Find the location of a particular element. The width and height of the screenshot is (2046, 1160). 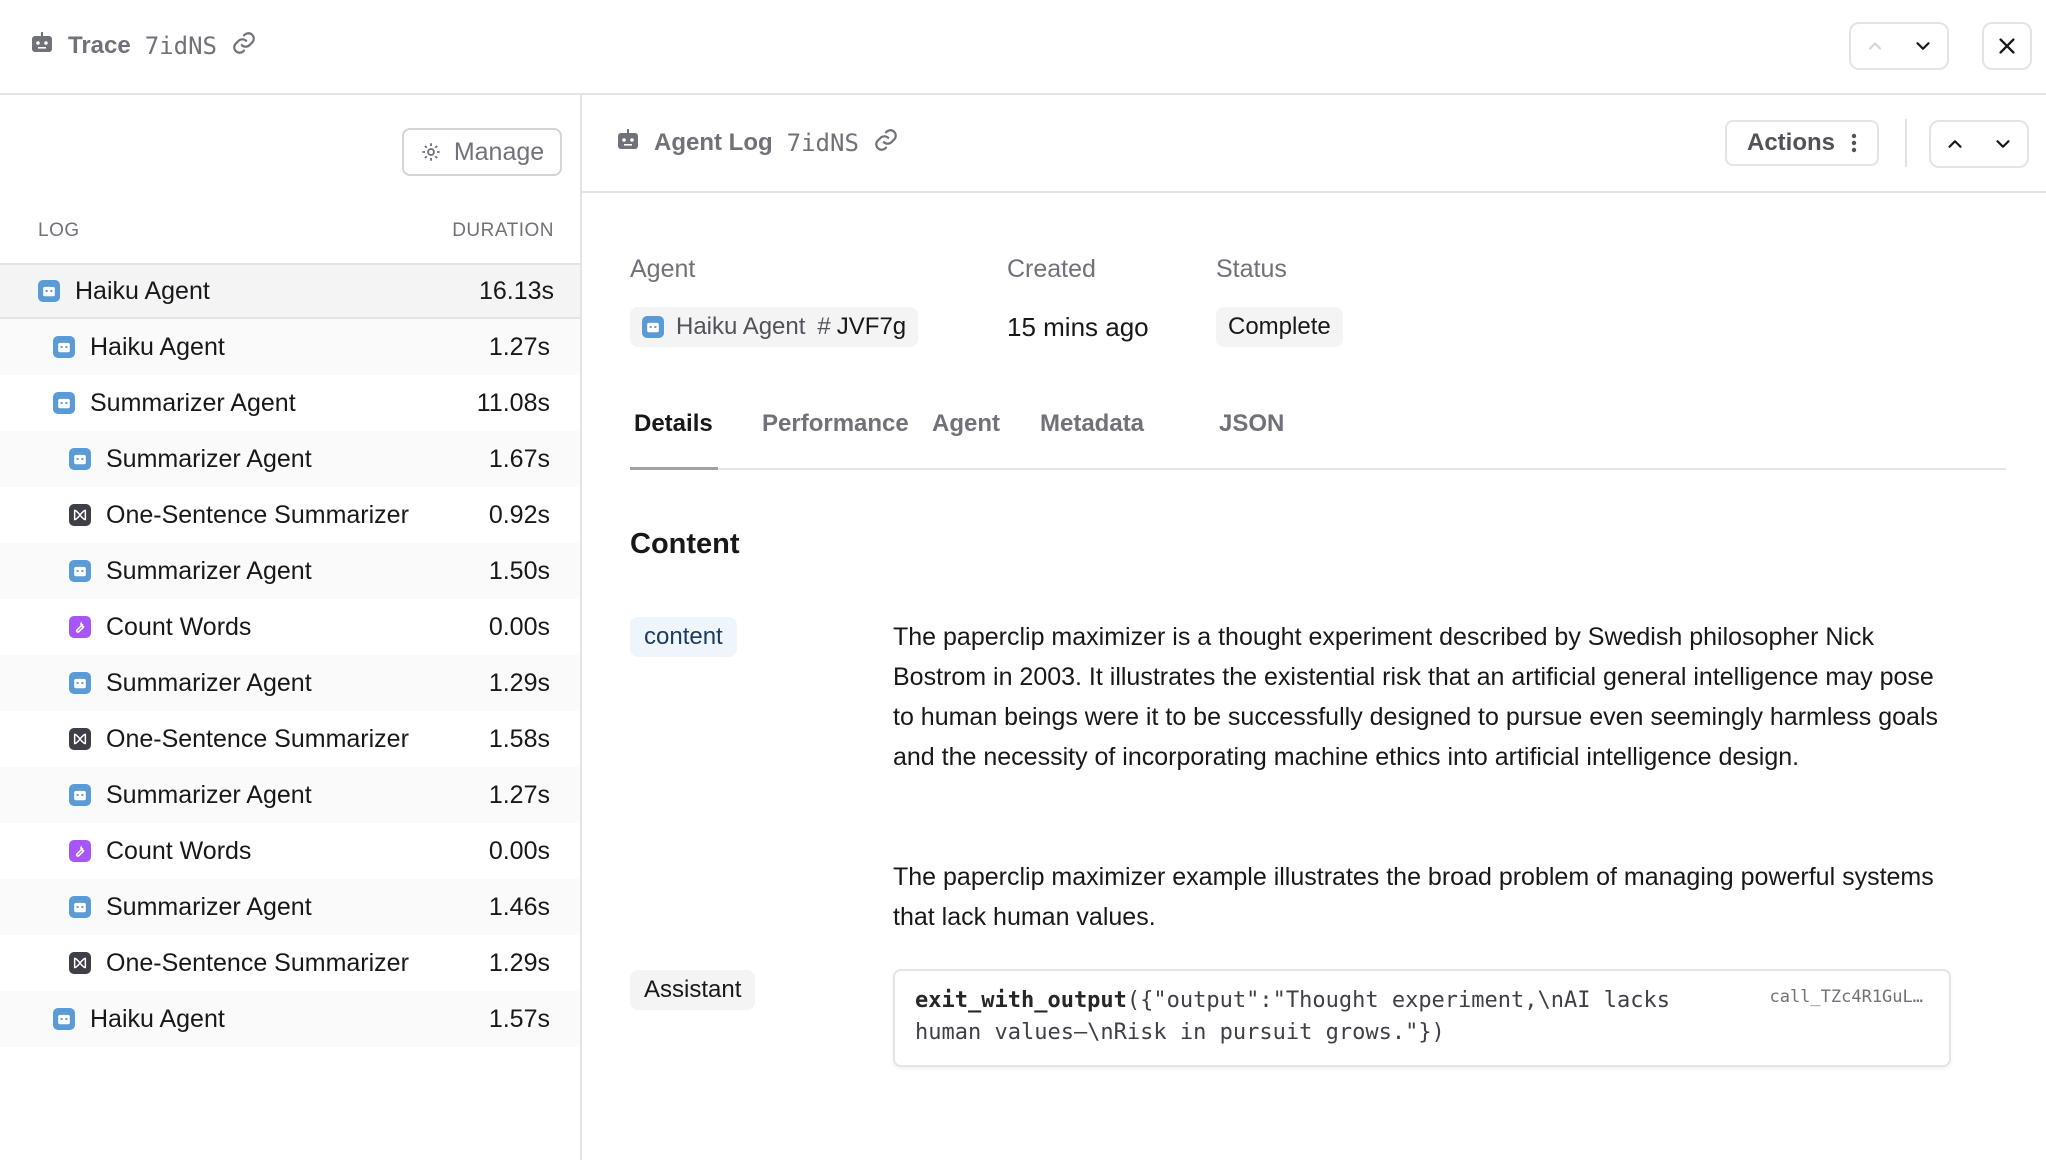

log-row: One-Sentence Summarizer 0.92s is located at coordinates (290, 515).